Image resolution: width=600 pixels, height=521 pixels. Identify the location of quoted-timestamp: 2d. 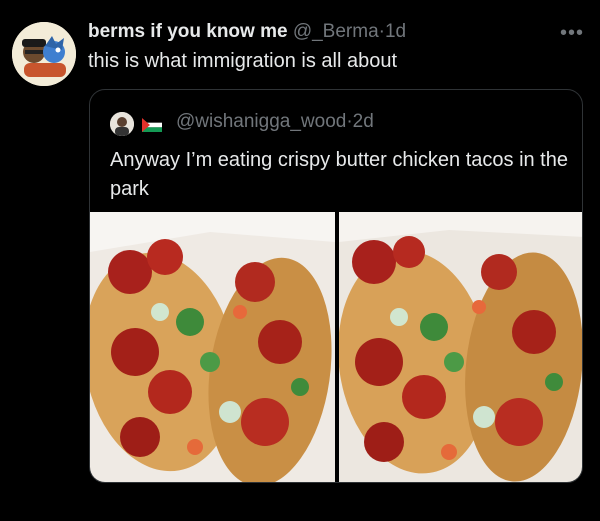
(363, 121).